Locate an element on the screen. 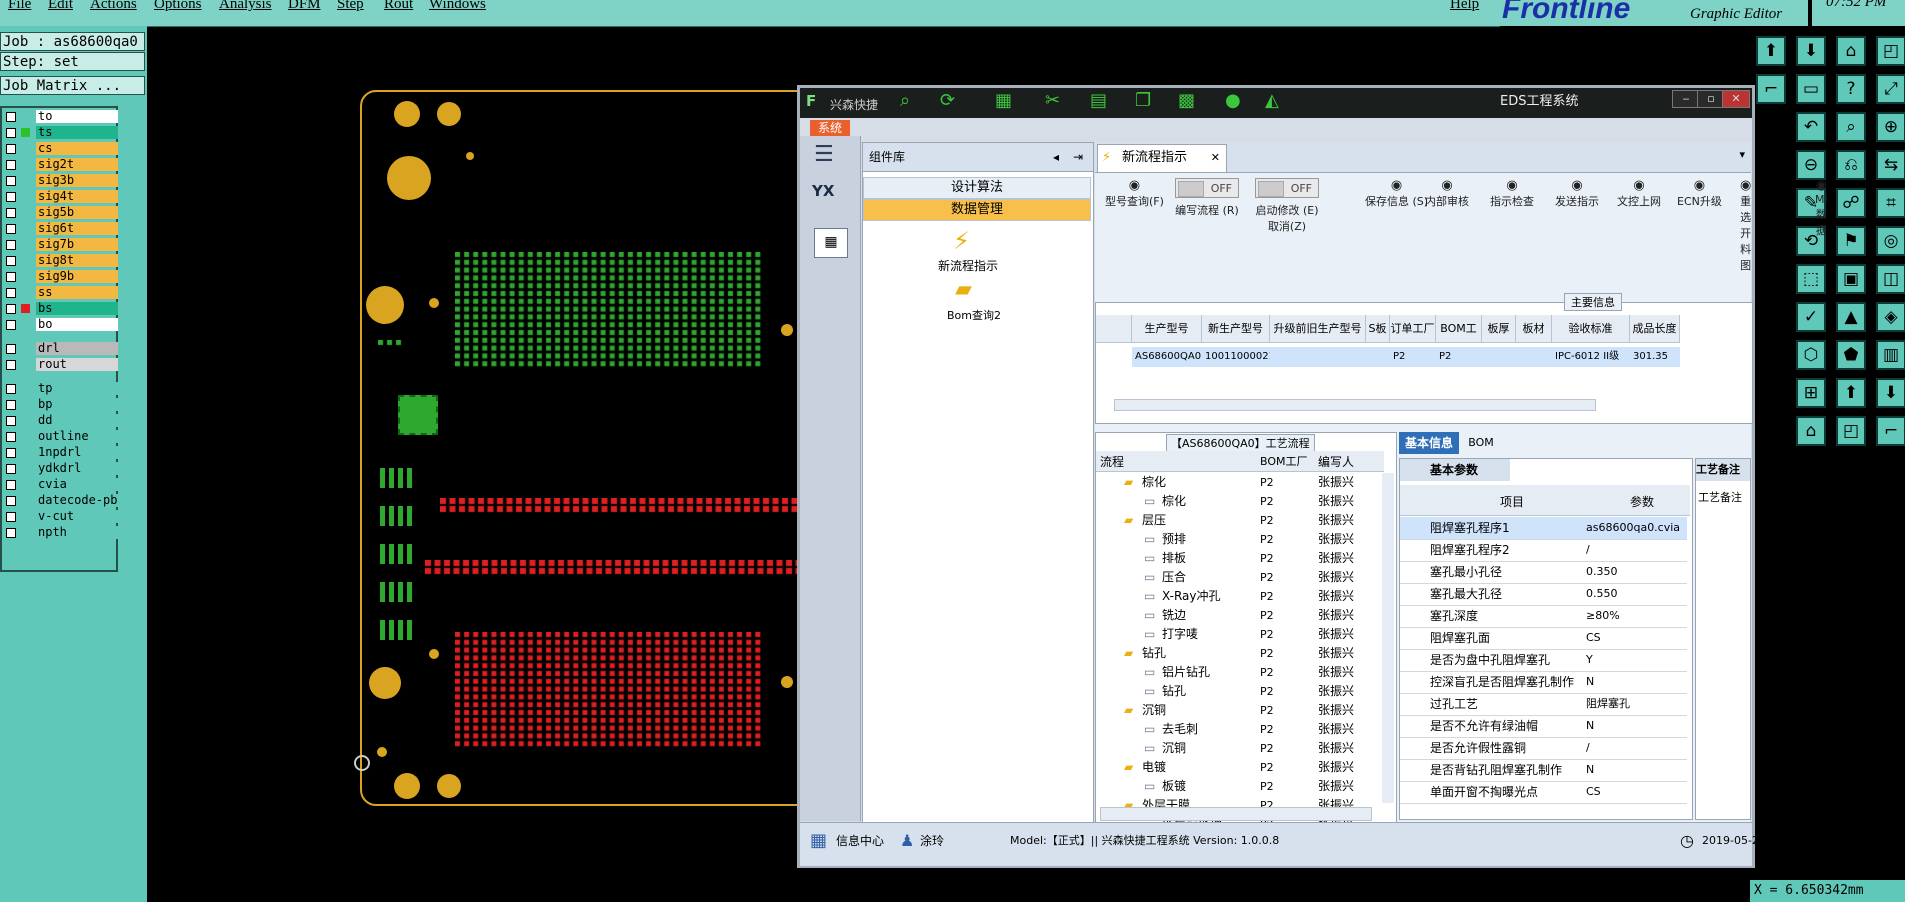 The width and height of the screenshot is (1905, 902). layer-name: bo is located at coordinates (77, 324).